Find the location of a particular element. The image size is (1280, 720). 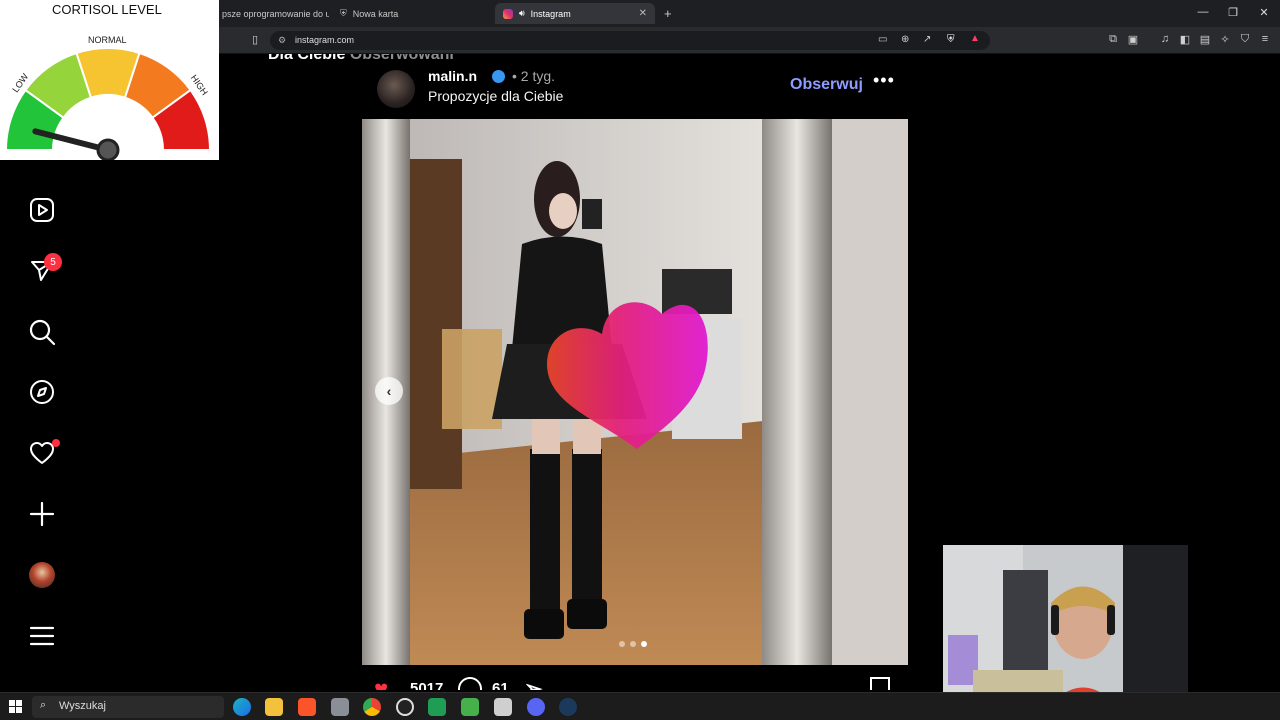

discord-icon is located at coordinates (536, 707).